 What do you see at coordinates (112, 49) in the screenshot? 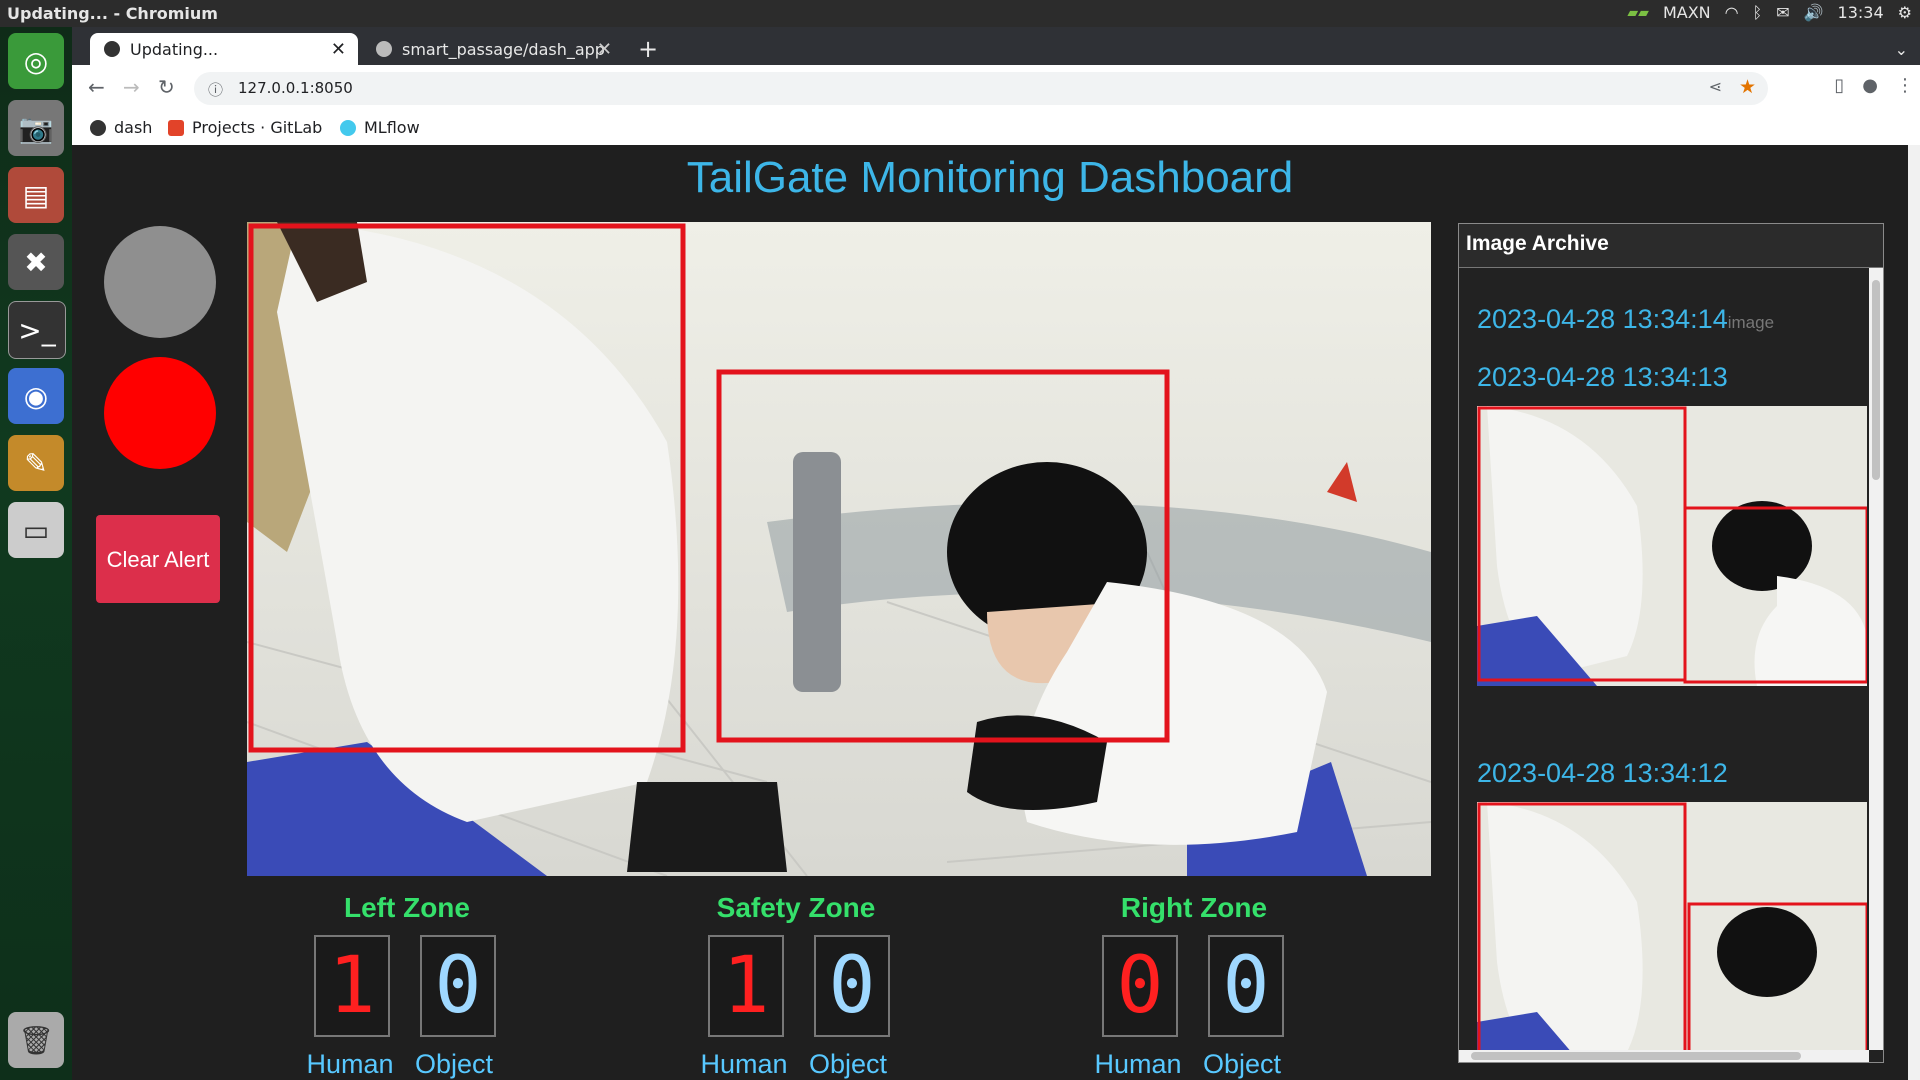
I see `dash-favicon-icon` at bounding box center [112, 49].